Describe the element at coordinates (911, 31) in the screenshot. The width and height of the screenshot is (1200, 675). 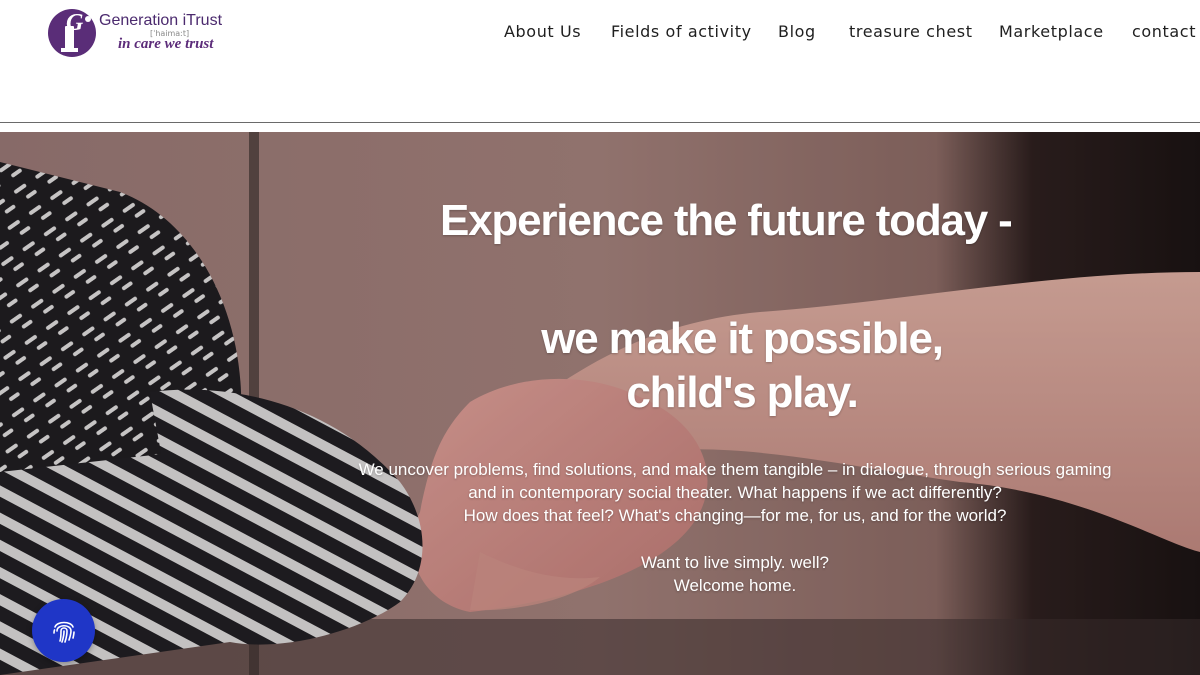
I see `nav-item-treasure-chest: treasure chest` at that location.